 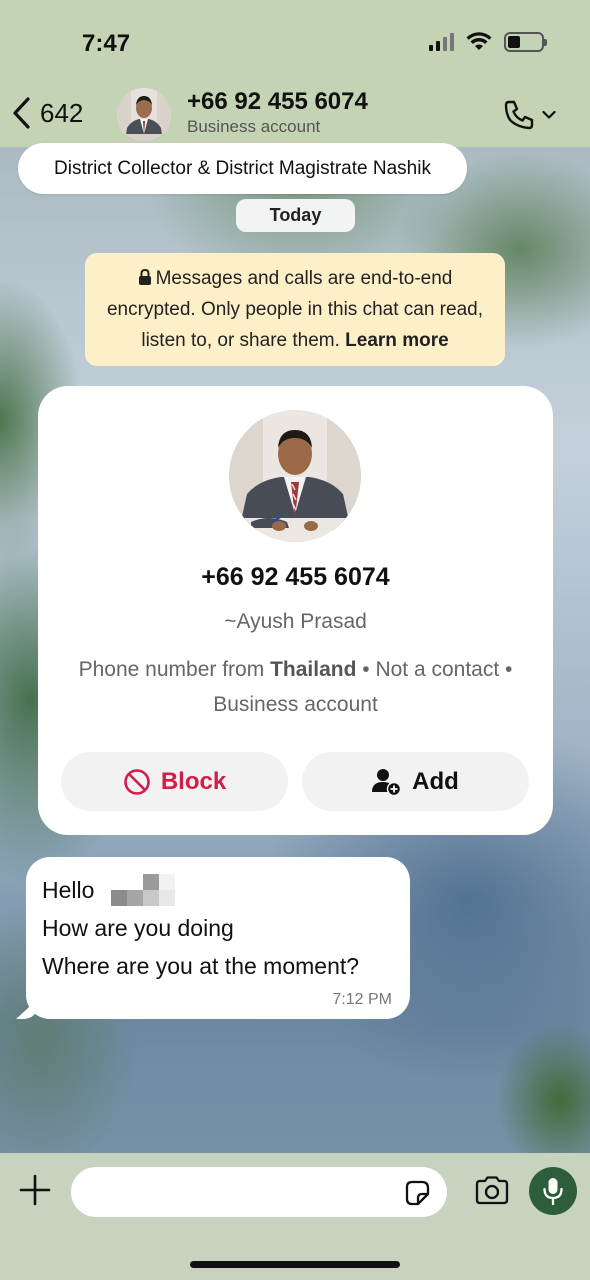 What do you see at coordinates (193, 781) in the screenshot?
I see `block-label: Block` at bounding box center [193, 781].